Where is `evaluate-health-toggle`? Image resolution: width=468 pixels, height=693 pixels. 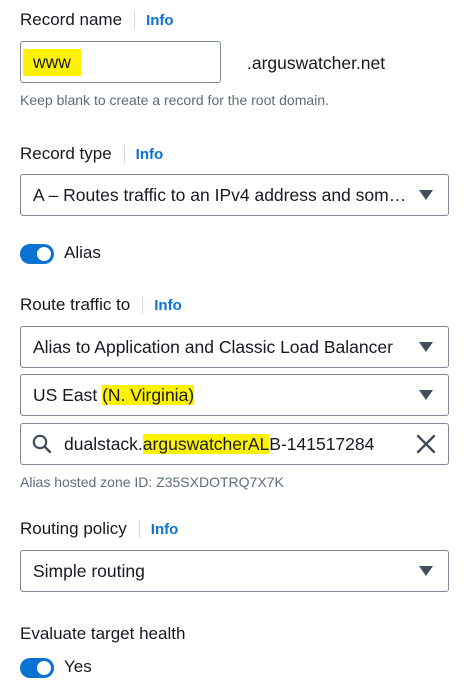
evaluate-health-toggle is located at coordinates (37, 668).